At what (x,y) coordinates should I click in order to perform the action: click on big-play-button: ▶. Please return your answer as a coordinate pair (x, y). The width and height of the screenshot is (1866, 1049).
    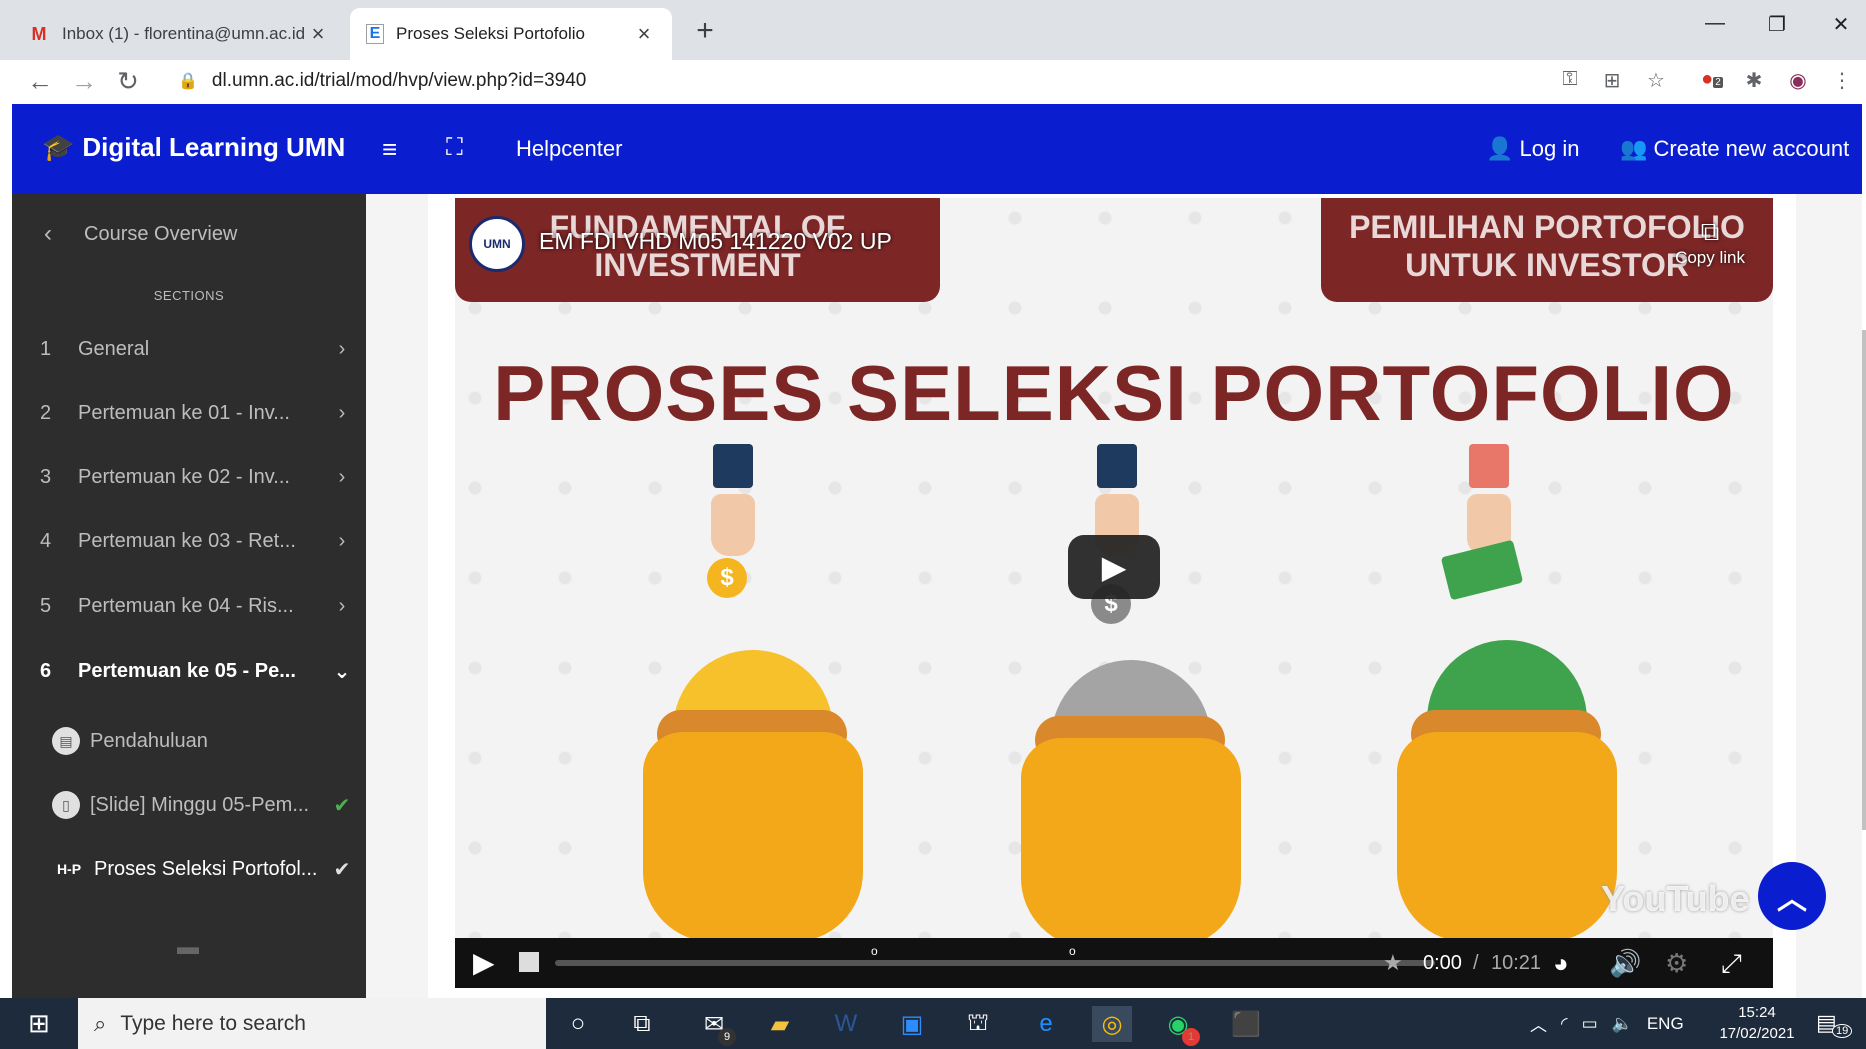
    Looking at the image, I should click on (1114, 567).